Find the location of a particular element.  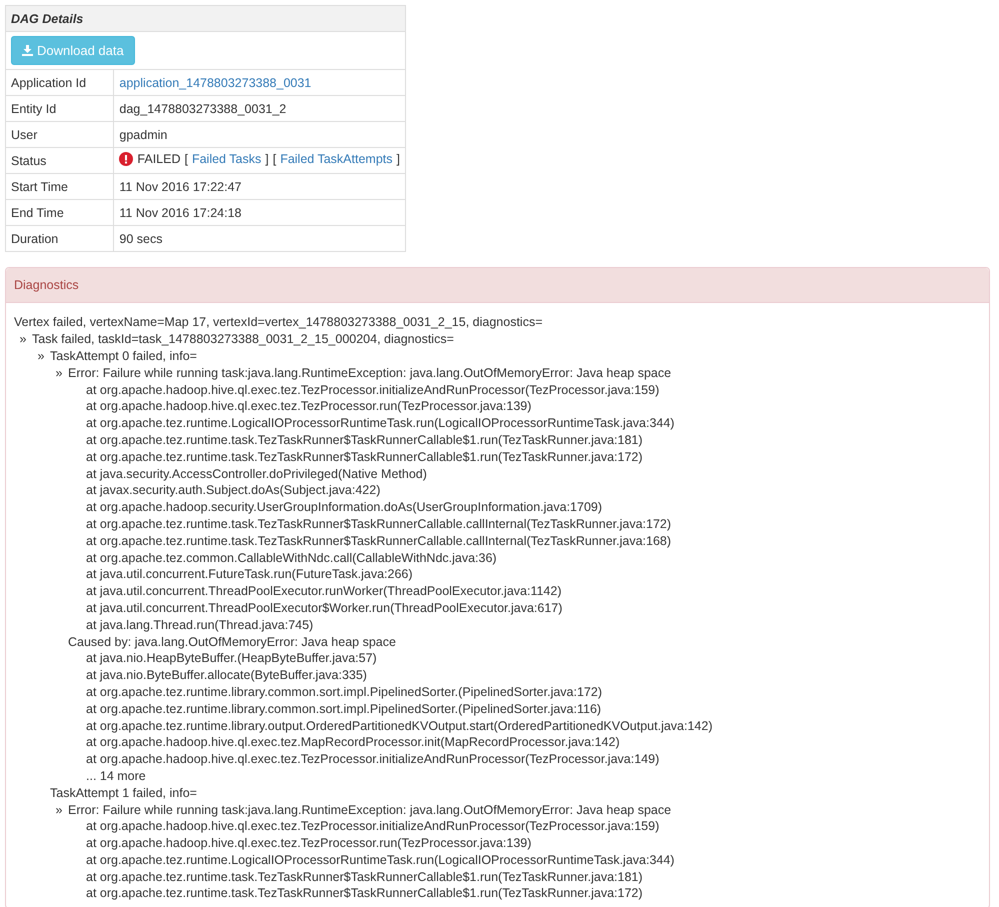

log-line: TaskAttempt 1 failed, info= is located at coordinates (123, 793).